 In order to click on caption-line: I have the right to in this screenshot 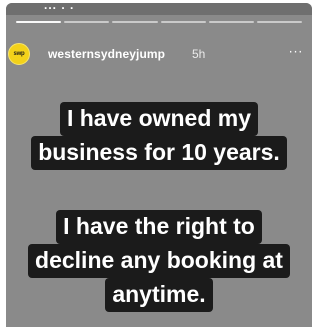, I will do `click(159, 227)`.